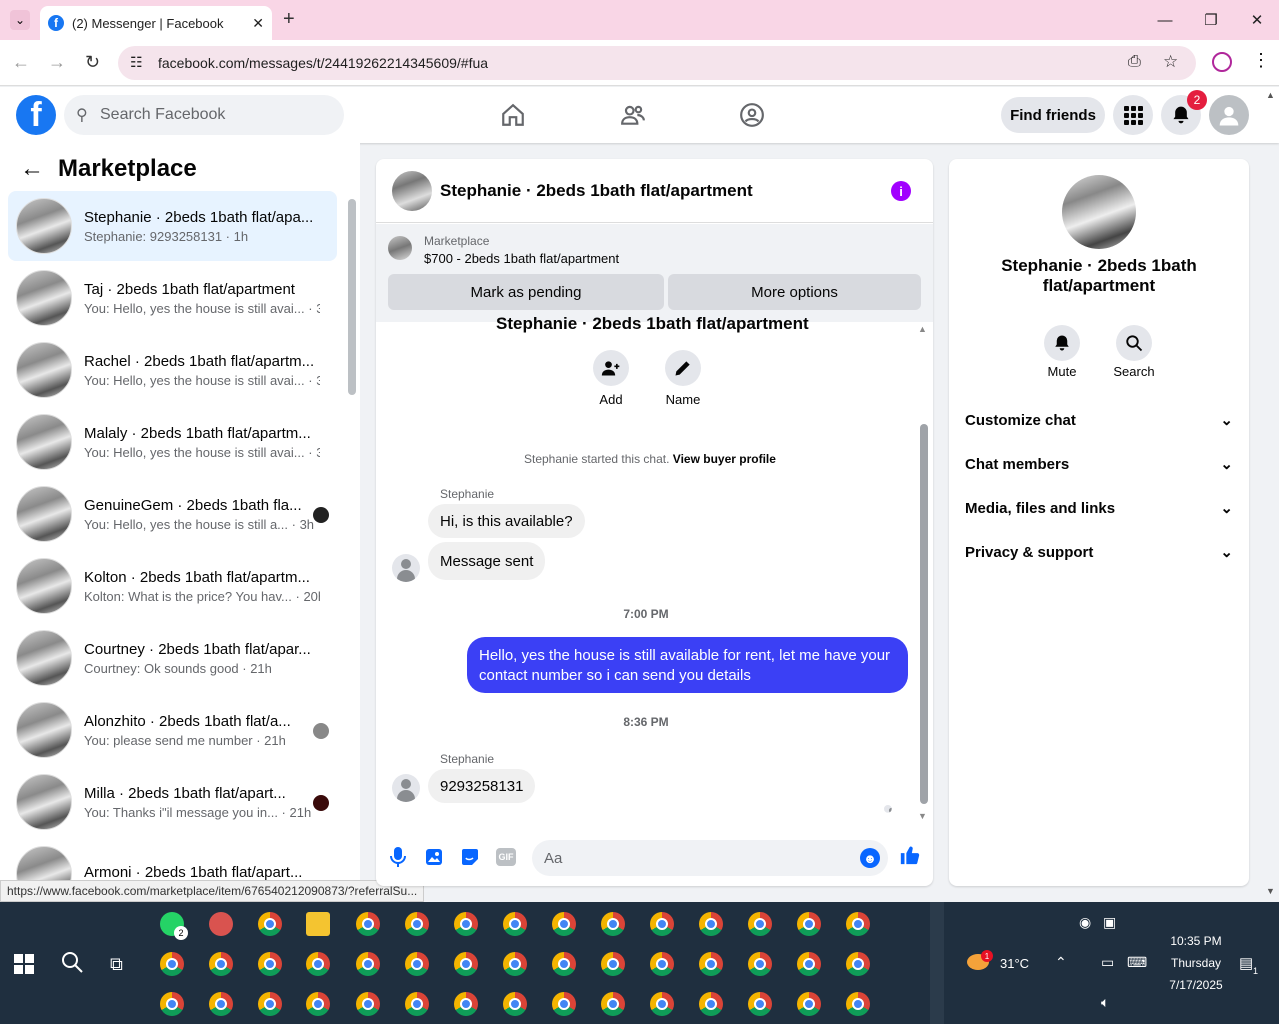 This screenshot has width=1279, height=1024. Describe the element at coordinates (1257, 20) in the screenshot. I see `close-window-icon: ✕` at that location.